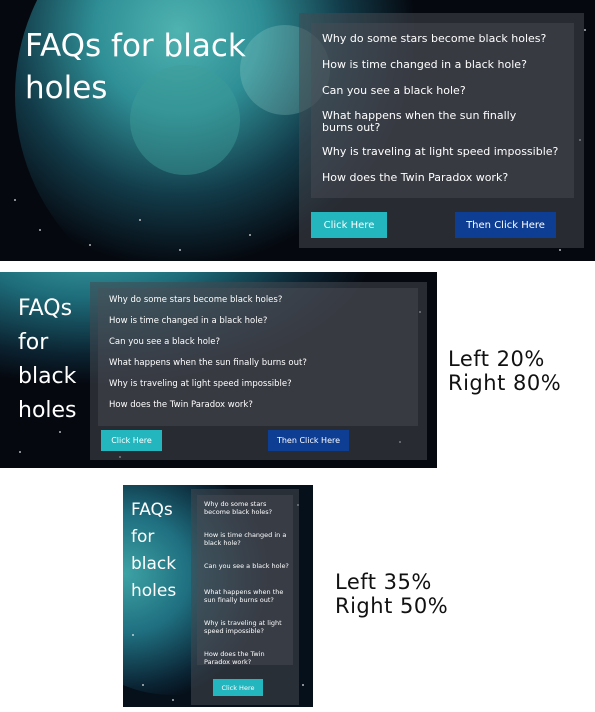 The height and width of the screenshot is (712, 595). I want to click on caption-left: Left 35%, so click(383, 582).